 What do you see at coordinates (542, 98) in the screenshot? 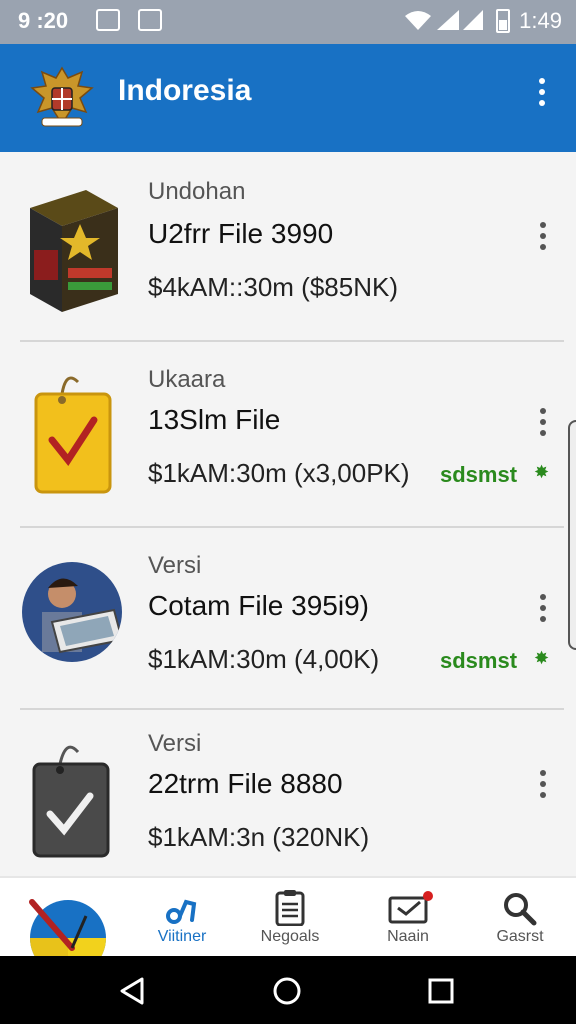
I see `overflow-menu-button` at bounding box center [542, 98].